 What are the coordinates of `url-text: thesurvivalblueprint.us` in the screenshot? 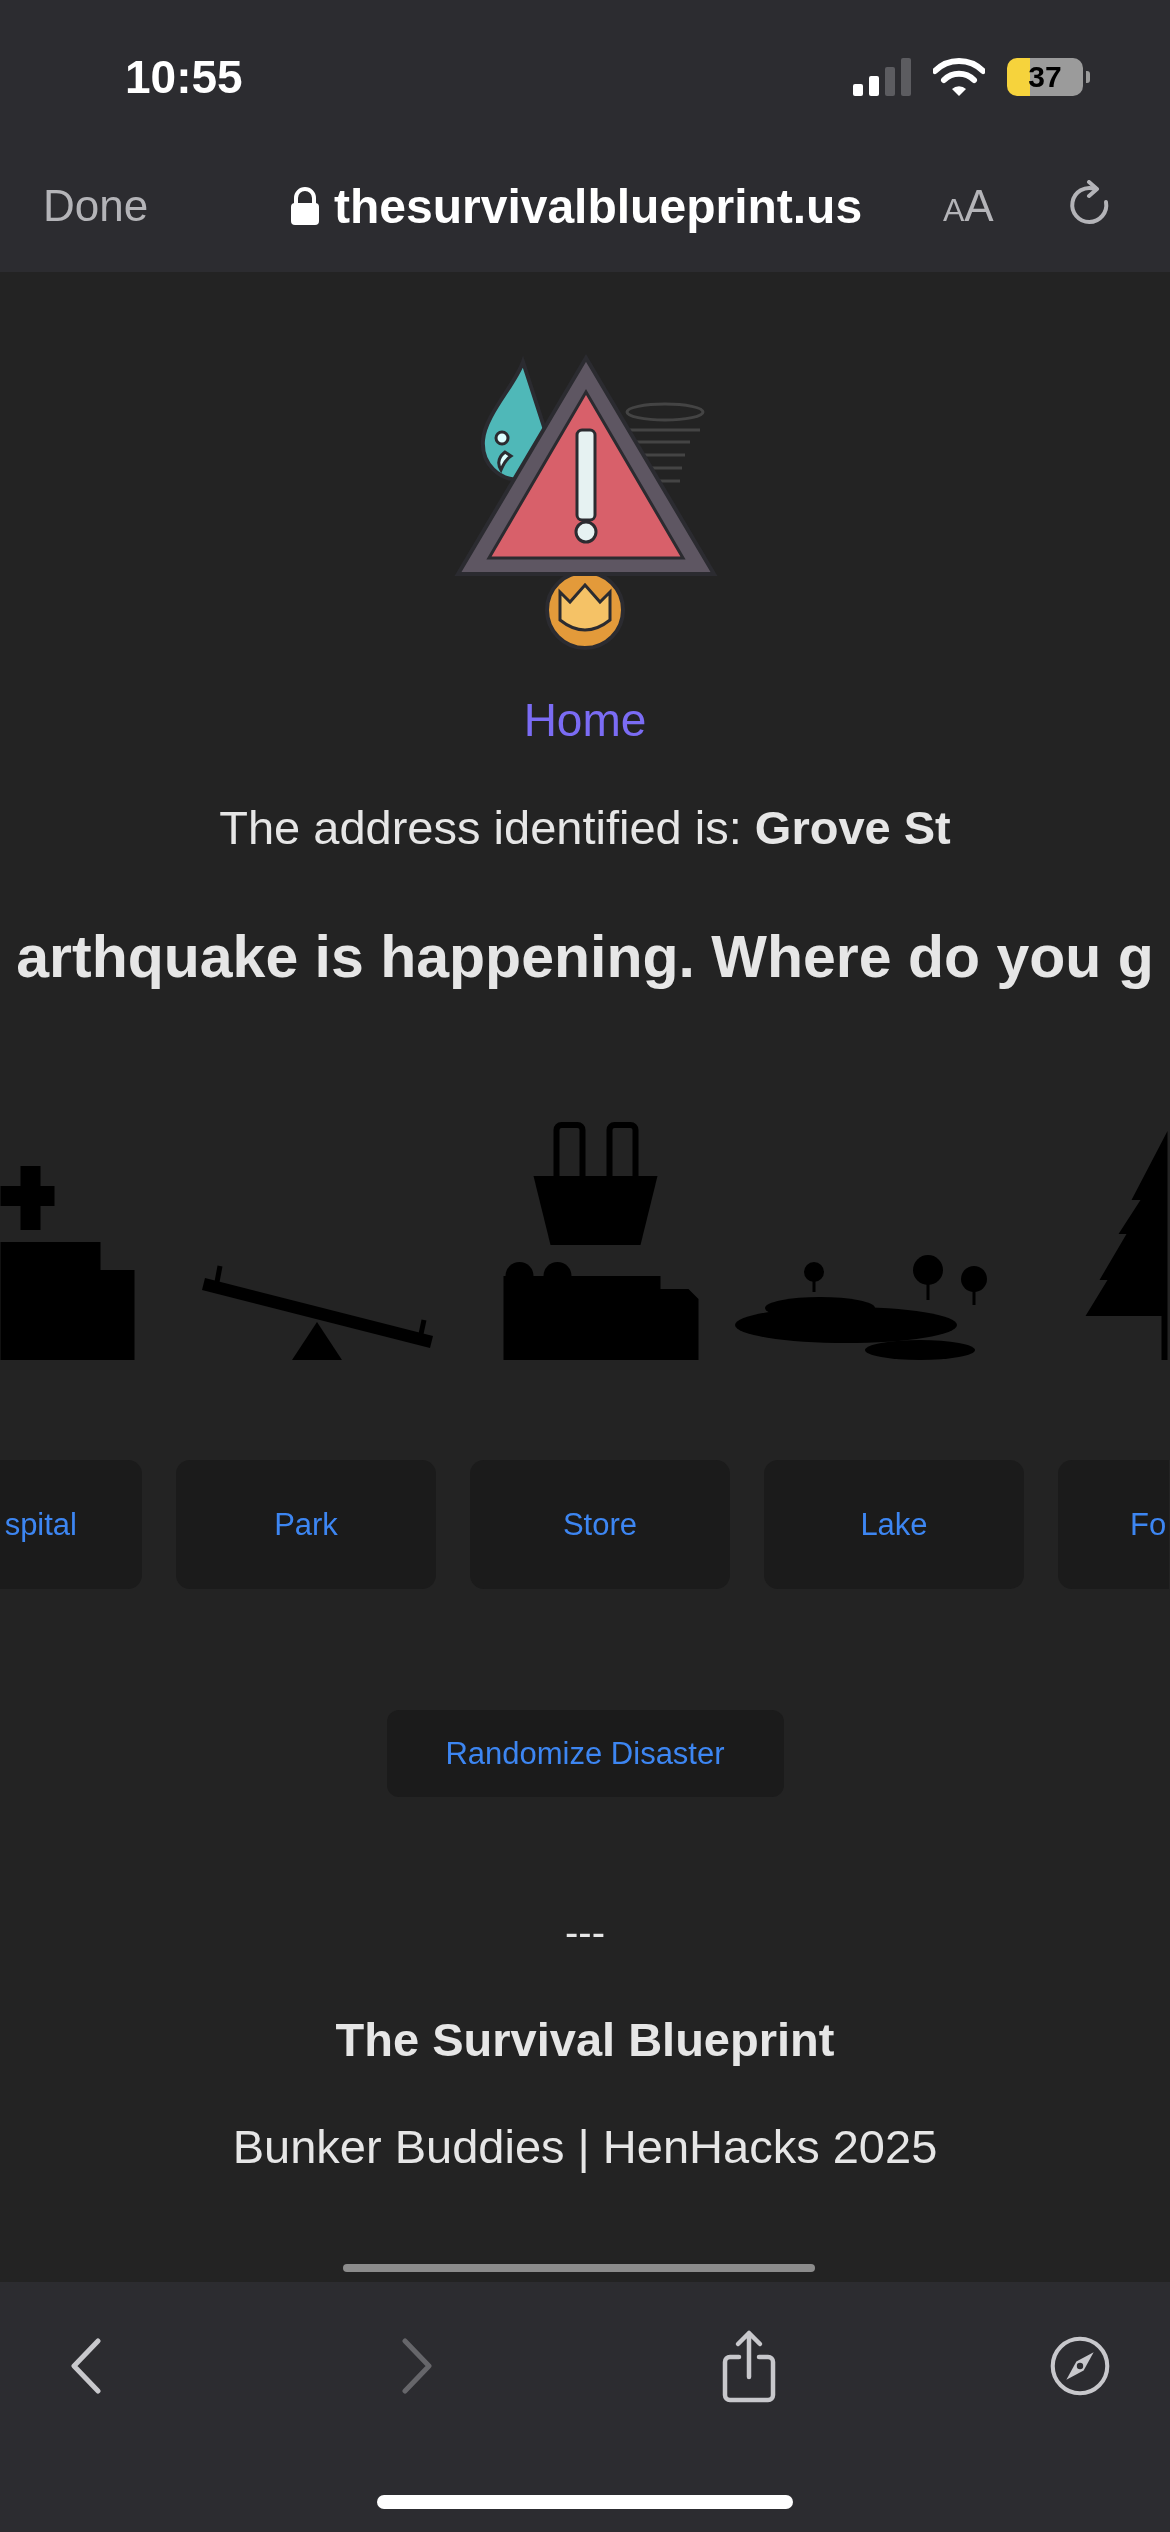 It's located at (598, 206).